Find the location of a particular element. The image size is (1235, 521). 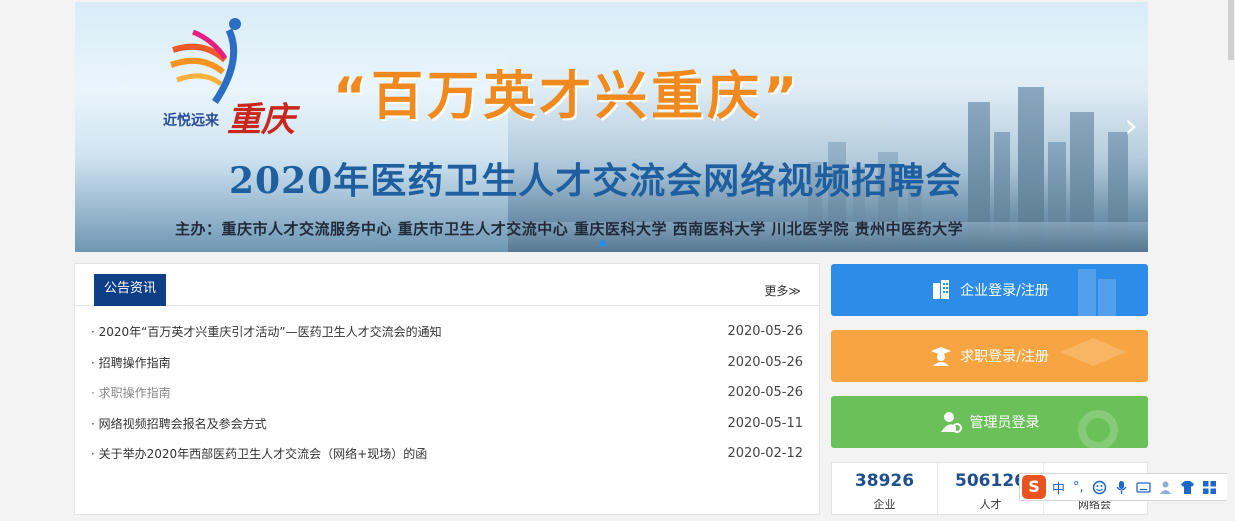

stat-enterprise: 38926 企业 is located at coordinates (884, 489).